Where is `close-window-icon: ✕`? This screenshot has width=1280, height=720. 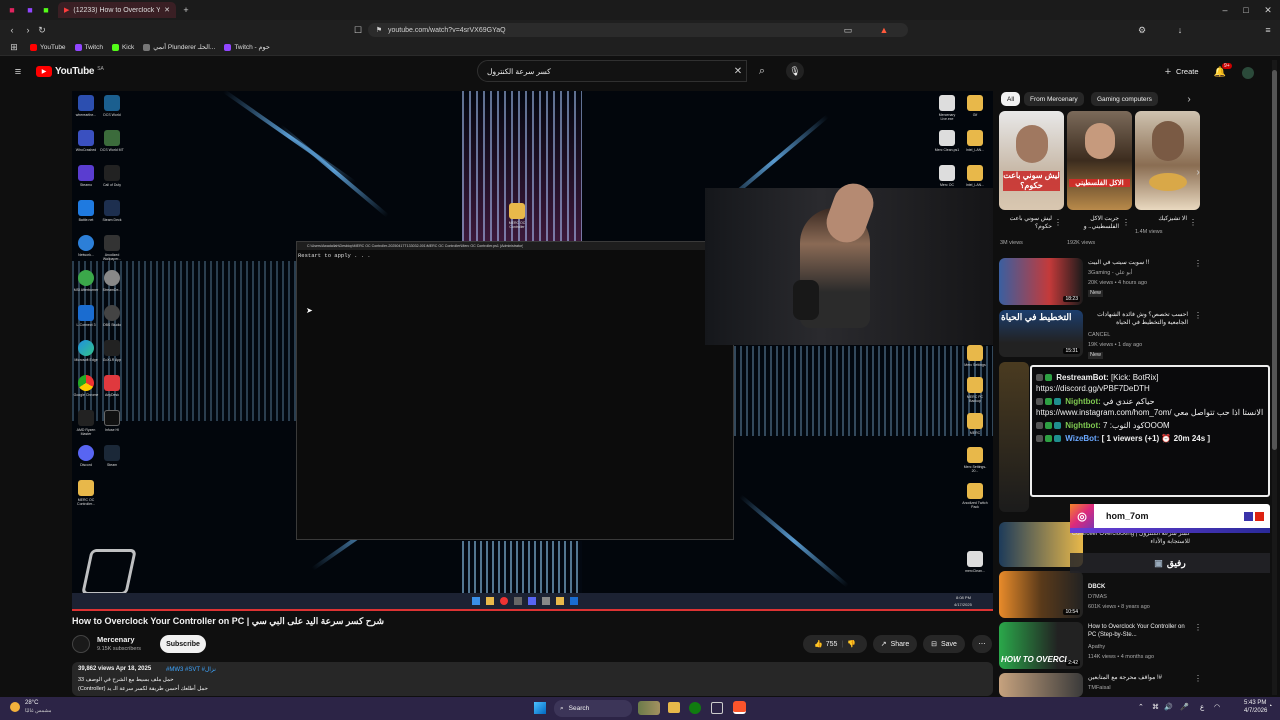 close-window-icon: ✕ is located at coordinates (1268, 10).